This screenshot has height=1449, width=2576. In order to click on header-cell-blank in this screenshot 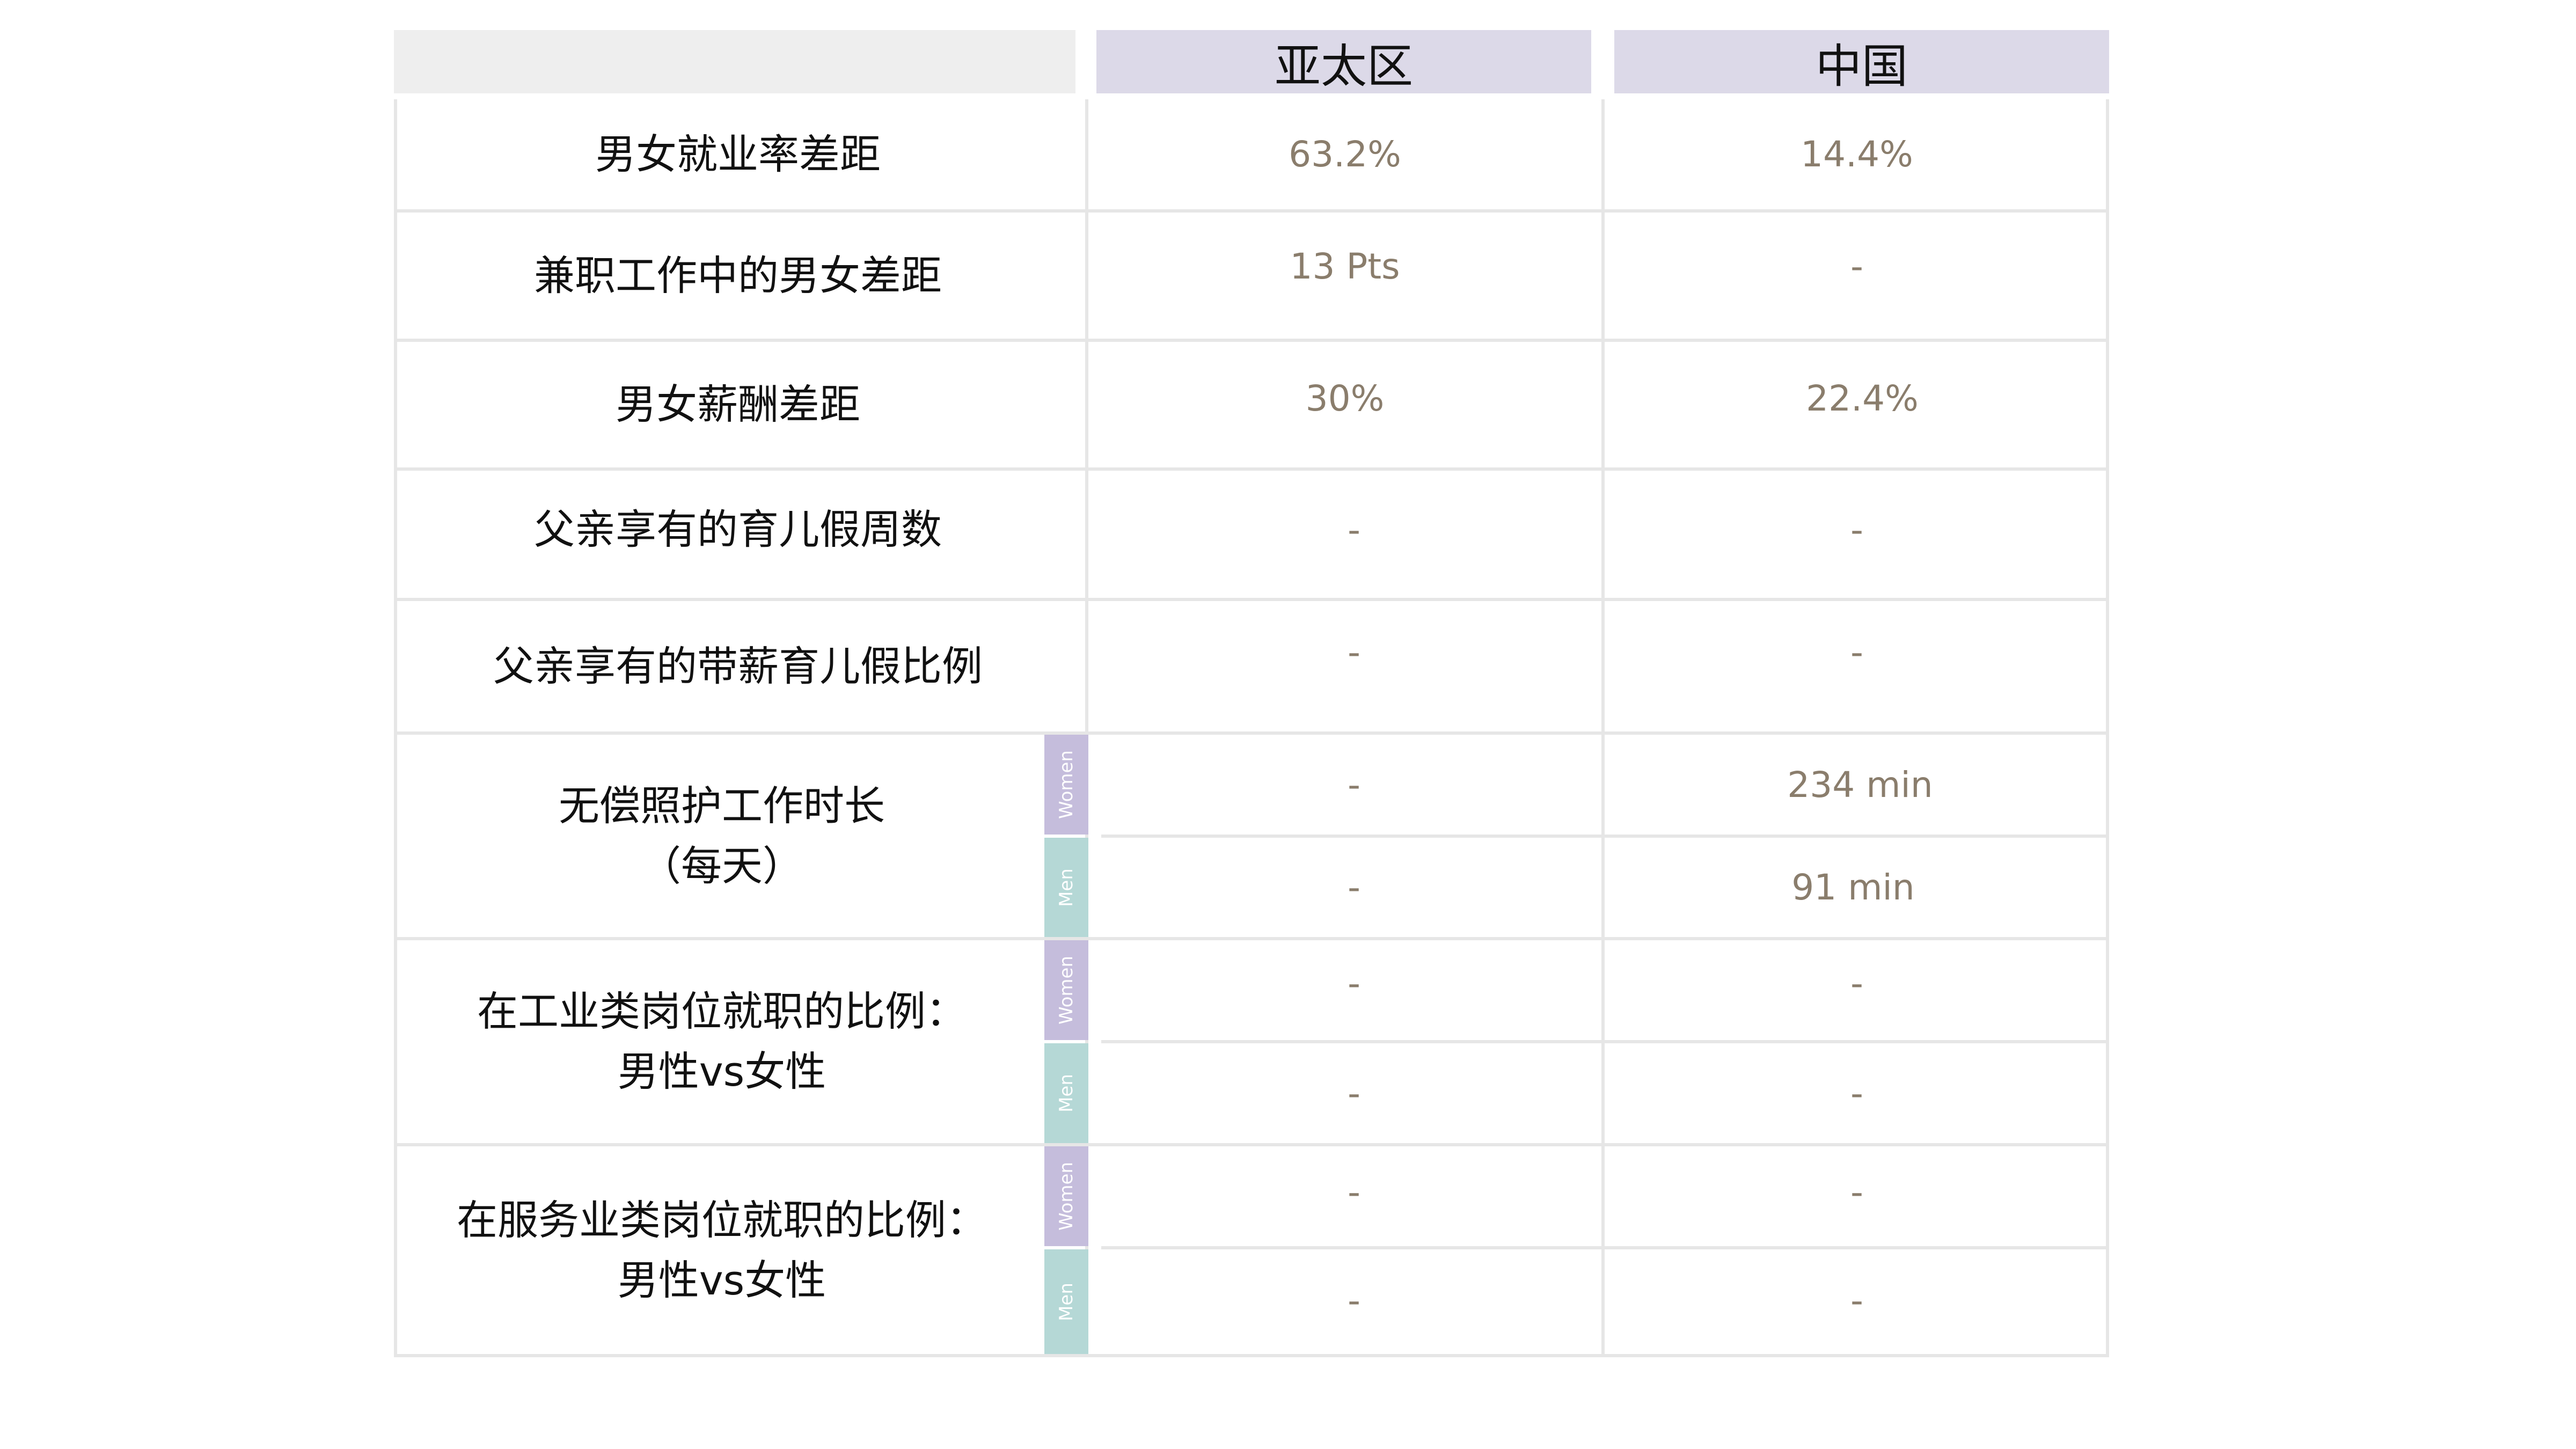, I will do `click(734, 61)`.